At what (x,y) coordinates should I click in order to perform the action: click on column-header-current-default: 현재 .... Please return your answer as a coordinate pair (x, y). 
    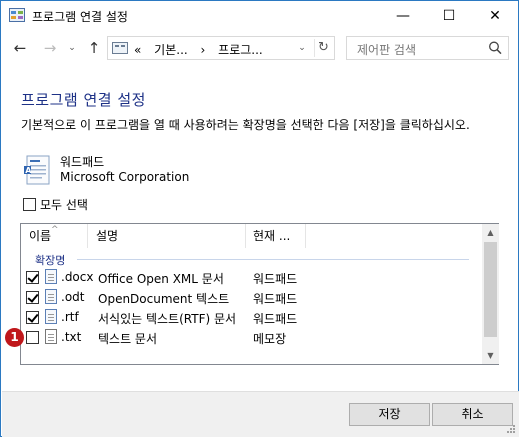
    Looking at the image, I should click on (276, 236).